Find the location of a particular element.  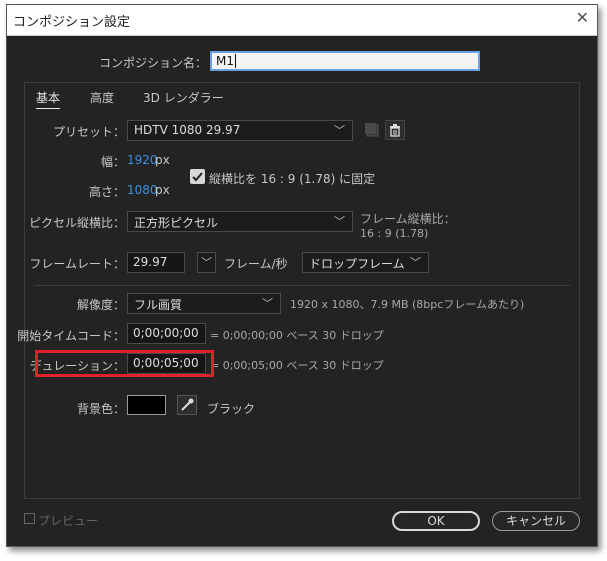

resolution-info: 1920 x 1080、7.9 MB (8bpcフレームあたり) is located at coordinates (407, 304).